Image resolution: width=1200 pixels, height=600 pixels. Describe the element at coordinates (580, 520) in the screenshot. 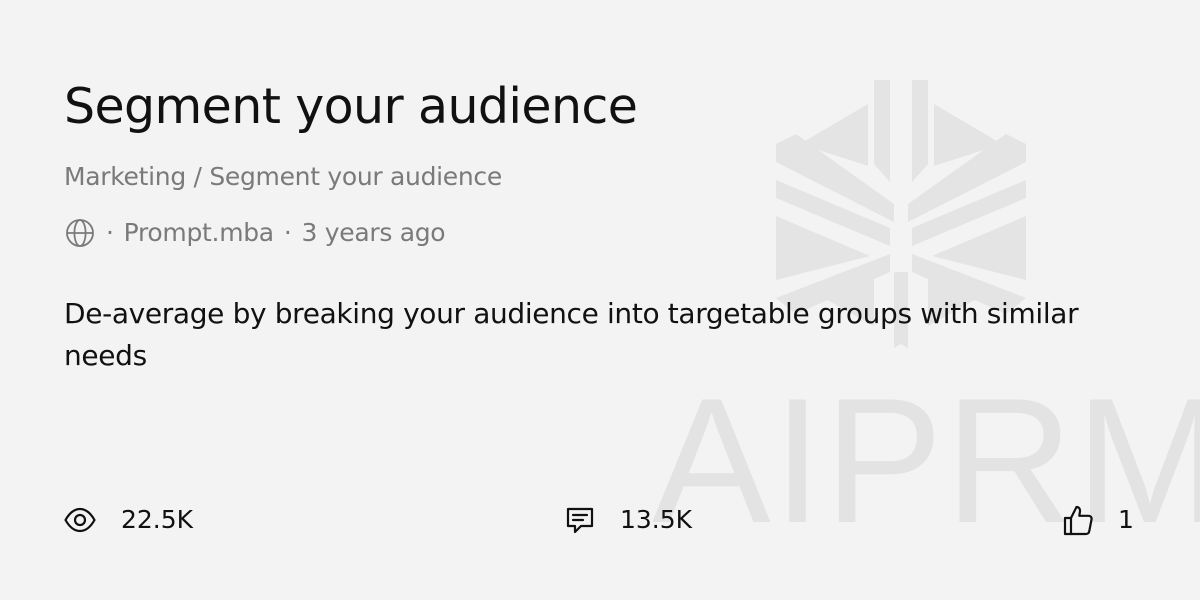

I see `comment-icon` at that location.